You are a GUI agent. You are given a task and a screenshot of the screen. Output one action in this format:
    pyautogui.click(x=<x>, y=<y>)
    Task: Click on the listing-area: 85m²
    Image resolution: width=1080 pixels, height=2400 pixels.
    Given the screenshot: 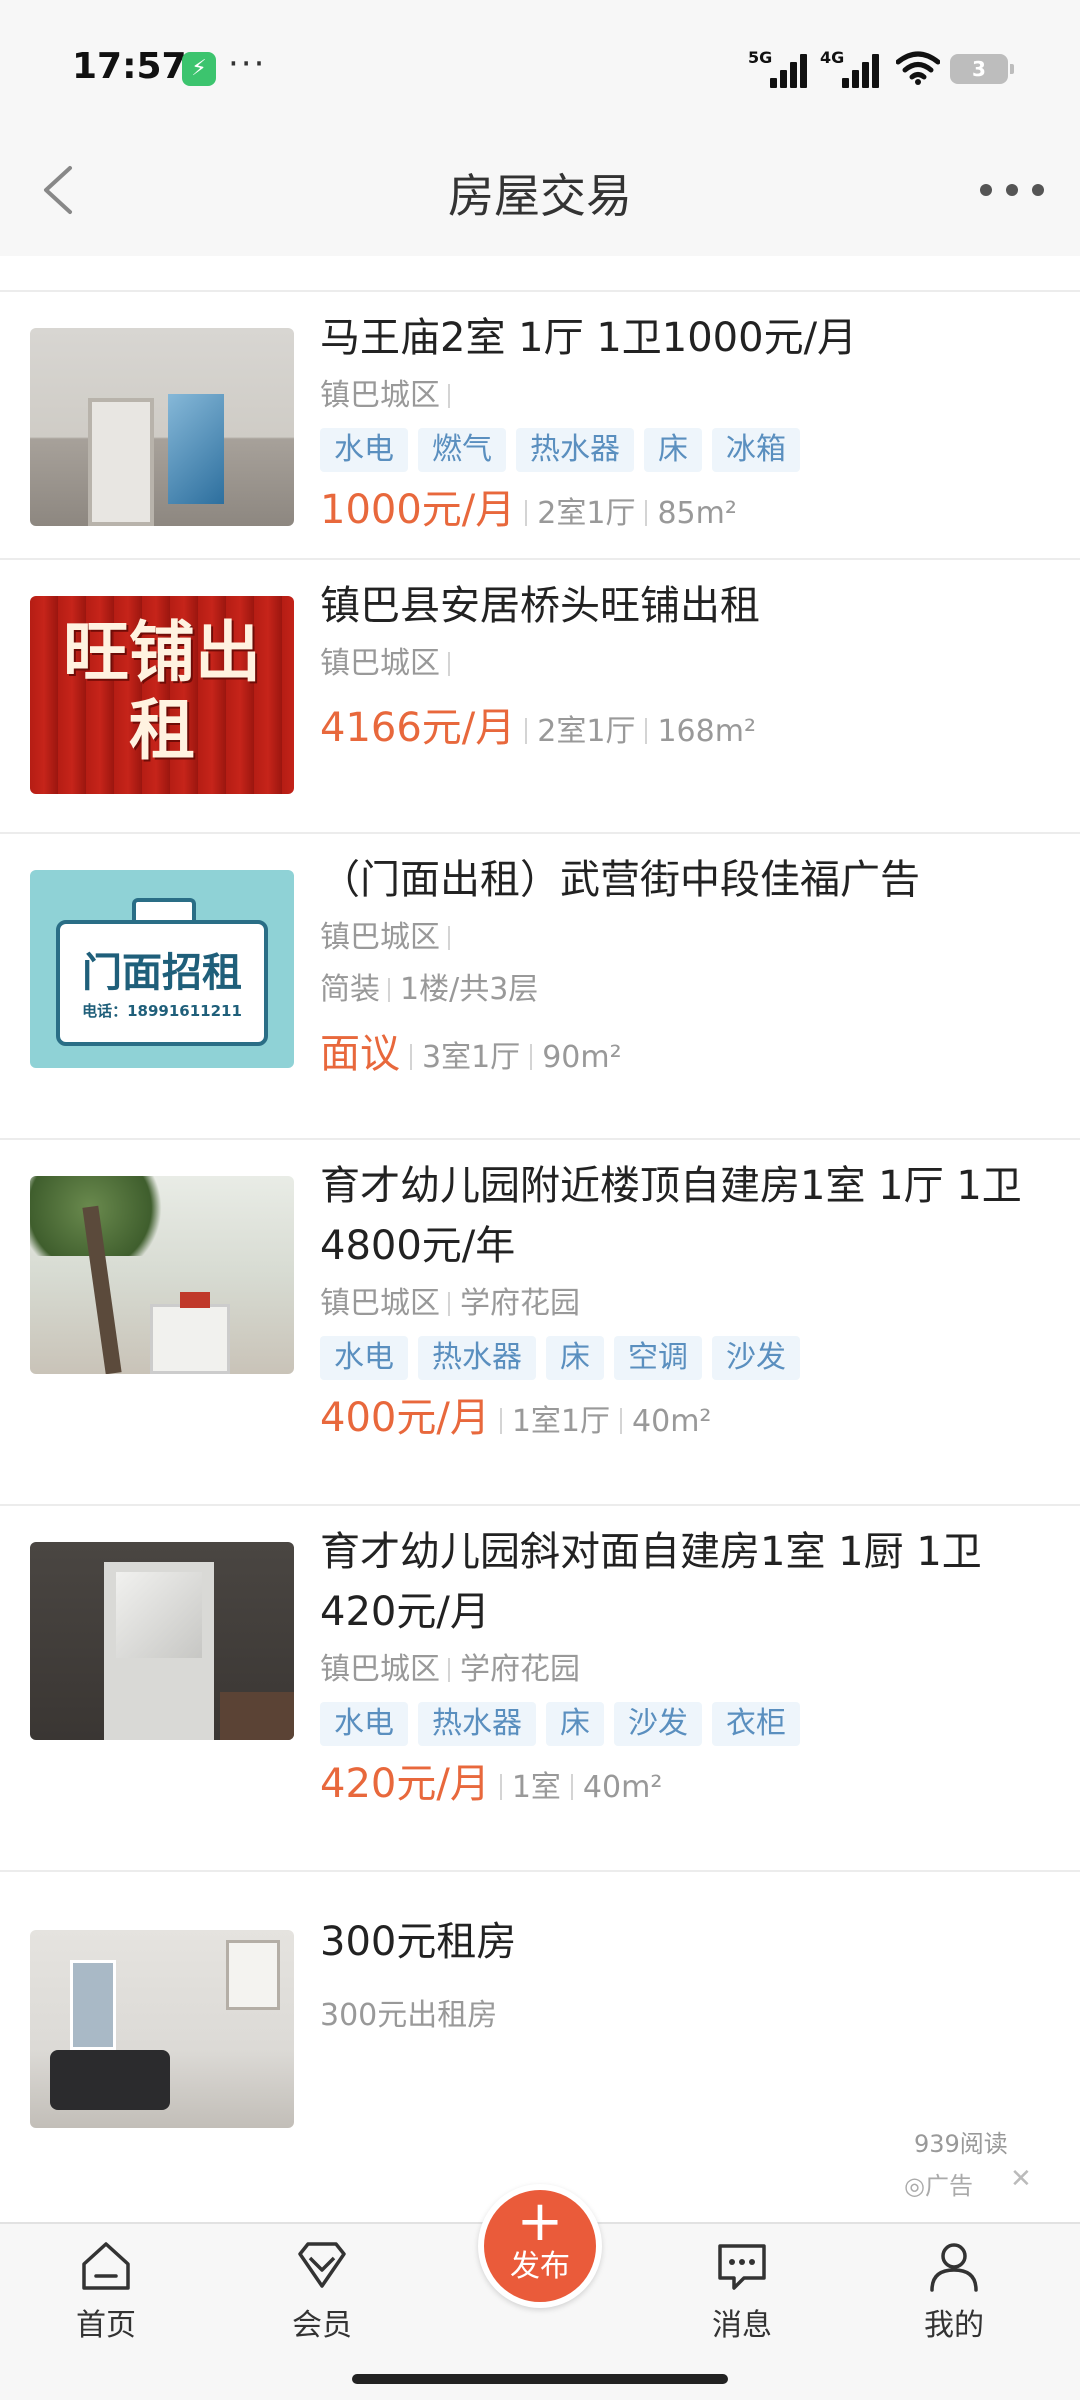 What is the action you would take?
    pyautogui.click(x=697, y=513)
    